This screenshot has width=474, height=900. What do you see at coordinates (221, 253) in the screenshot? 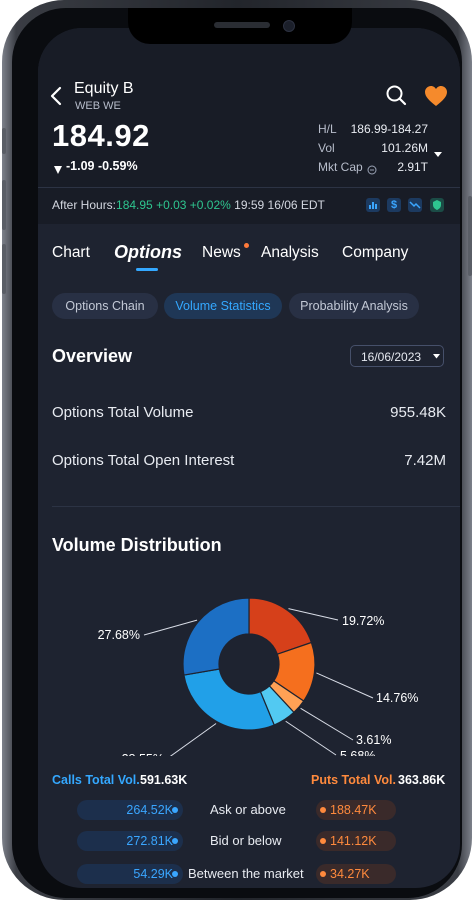
I see `tab-news: News` at bounding box center [221, 253].